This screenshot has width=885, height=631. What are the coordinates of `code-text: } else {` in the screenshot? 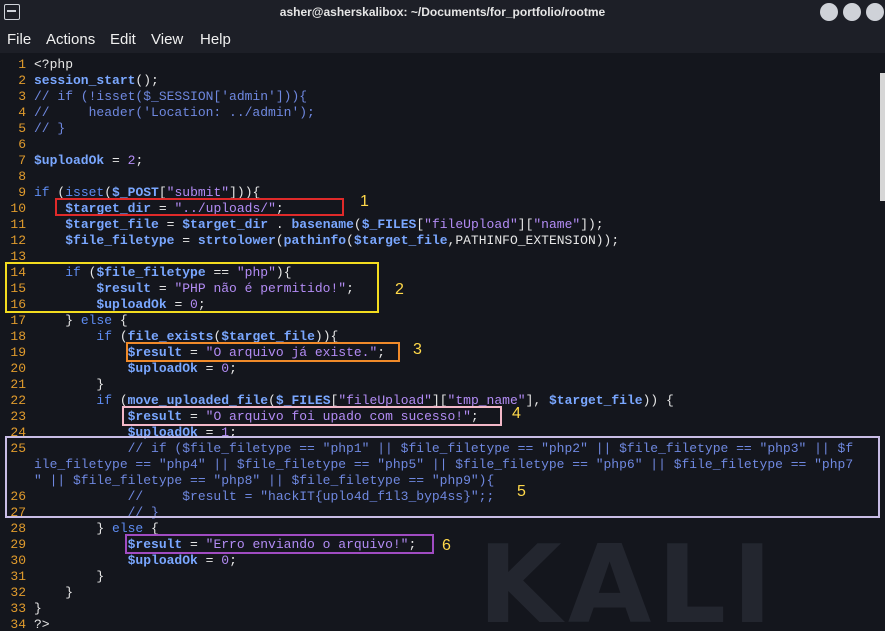 It's located at (80, 321).